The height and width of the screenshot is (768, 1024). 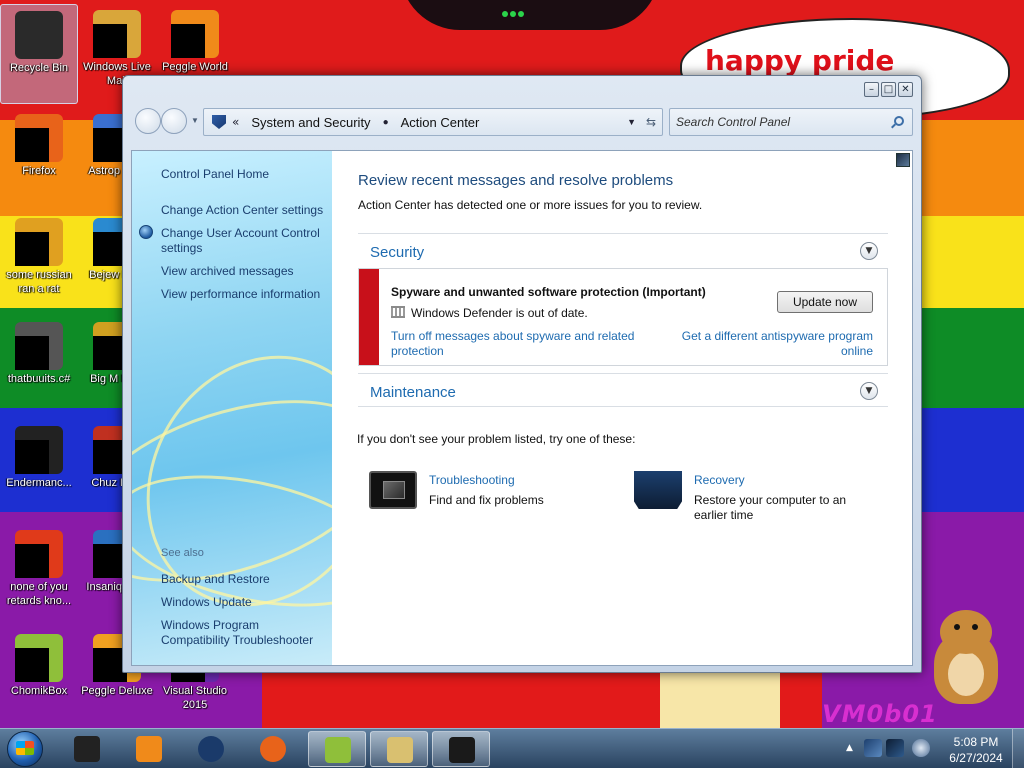 I want to click on address-dropdown-icon: ▼, so click(x=631, y=122).